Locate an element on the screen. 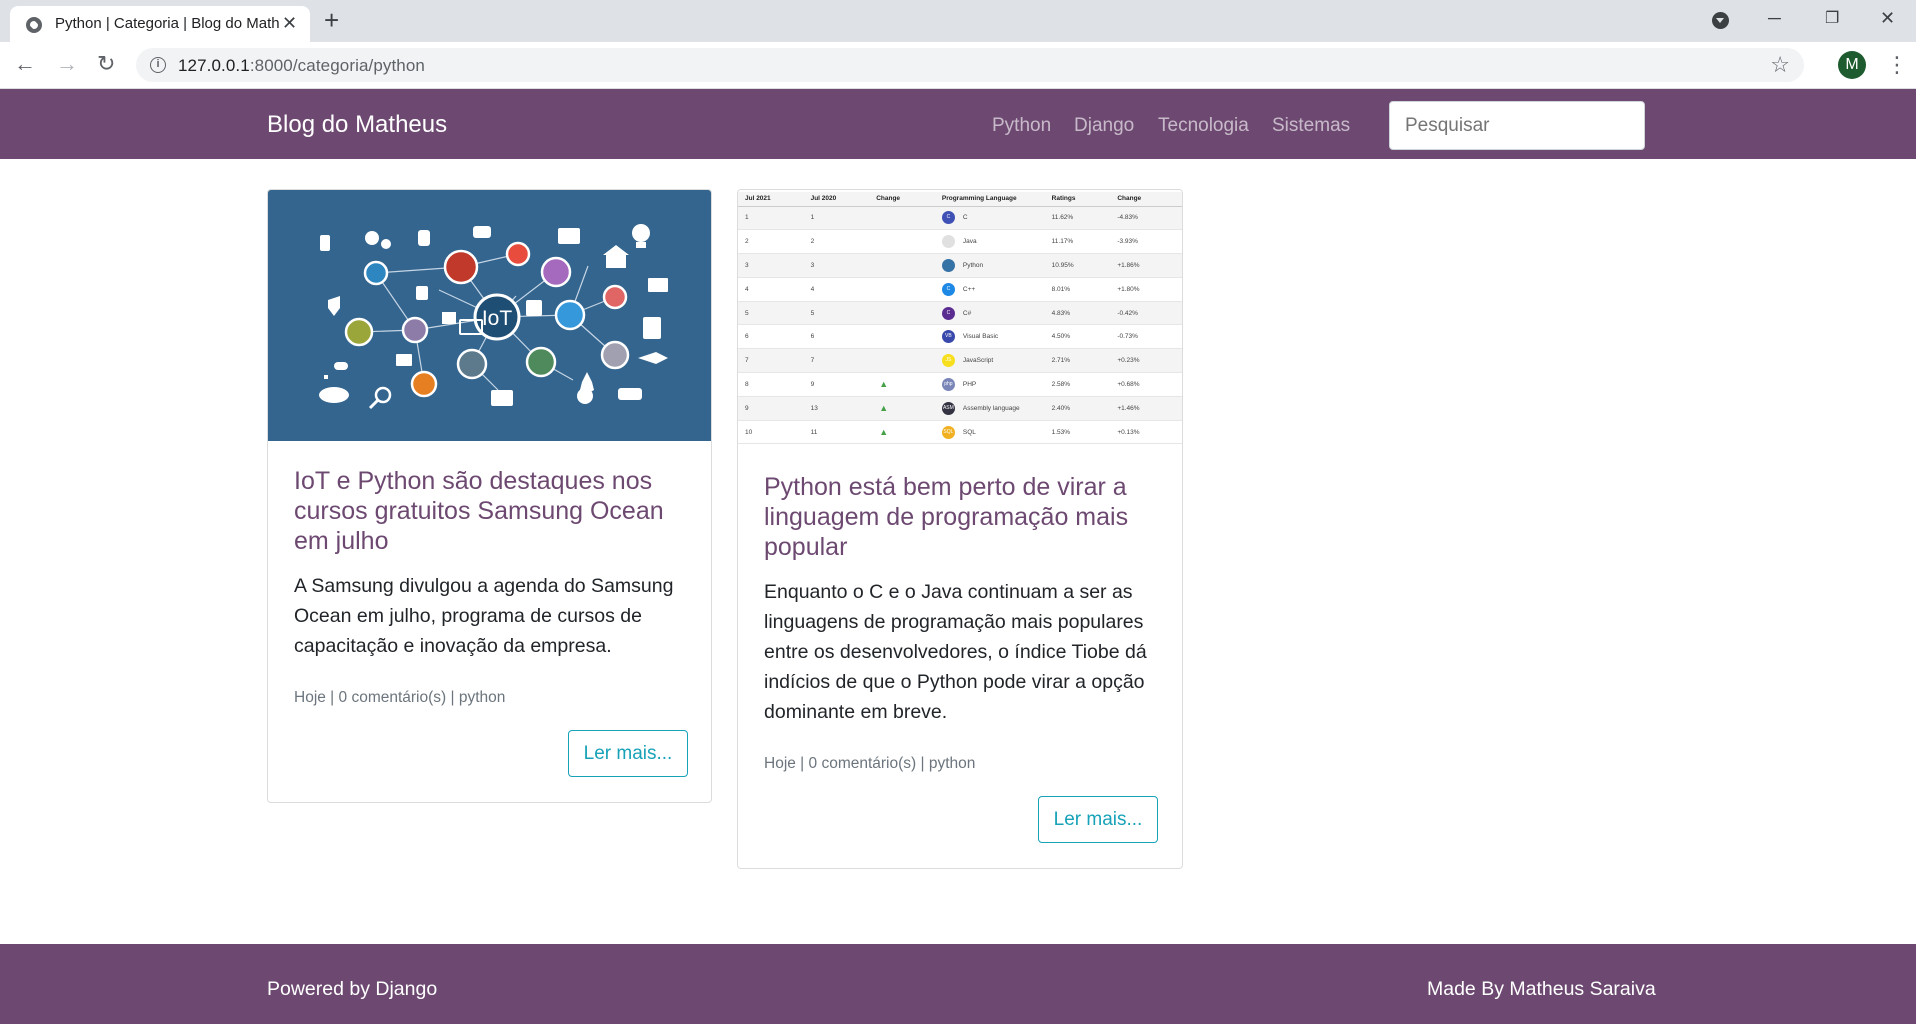 The height and width of the screenshot is (1024, 1916). profile-avatar: M is located at coordinates (1852, 65).